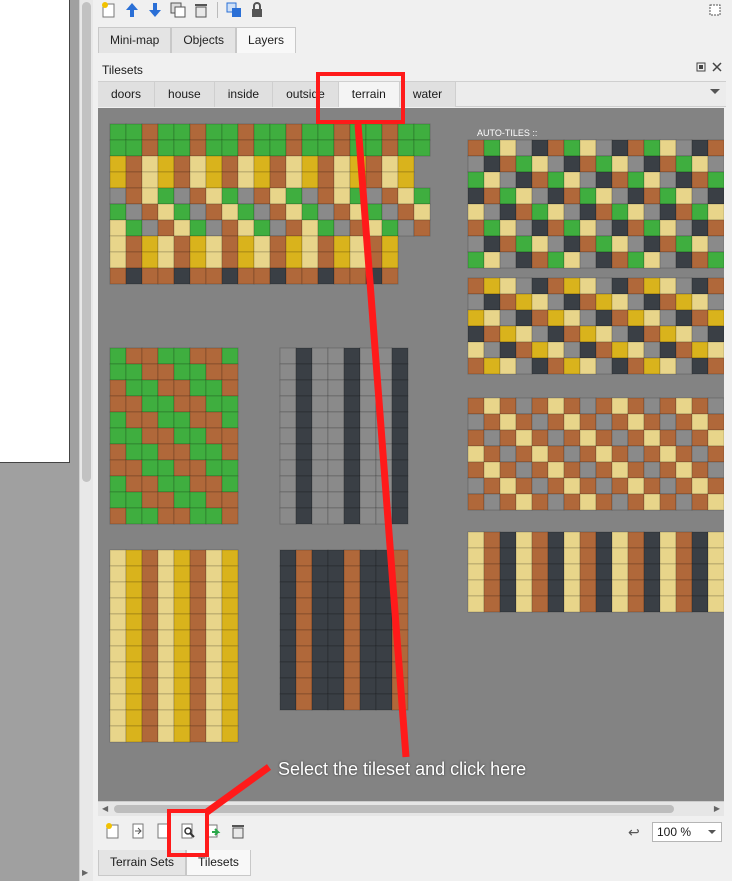 This screenshot has width=732, height=881. Describe the element at coordinates (715, 10) in the screenshot. I see `layer-properties-icon` at that location.